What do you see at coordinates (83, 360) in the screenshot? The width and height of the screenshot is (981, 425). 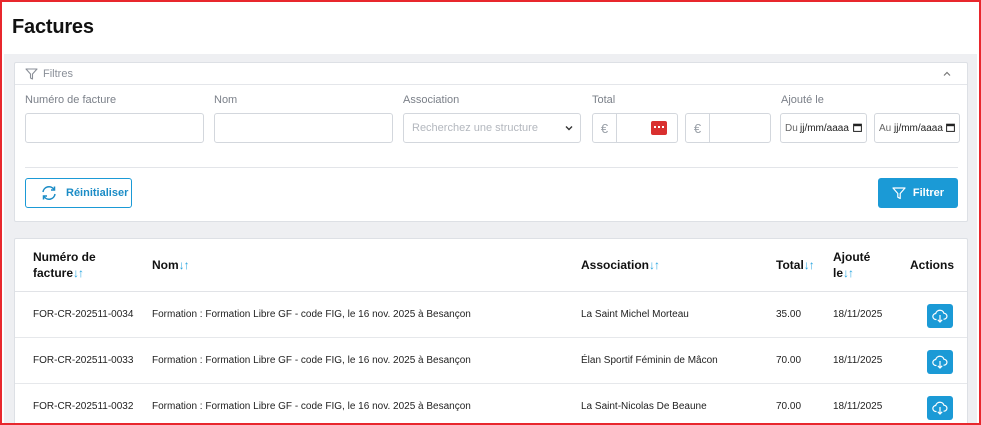 I see `cell-invoice-number: FOR-CR-202511-0033` at bounding box center [83, 360].